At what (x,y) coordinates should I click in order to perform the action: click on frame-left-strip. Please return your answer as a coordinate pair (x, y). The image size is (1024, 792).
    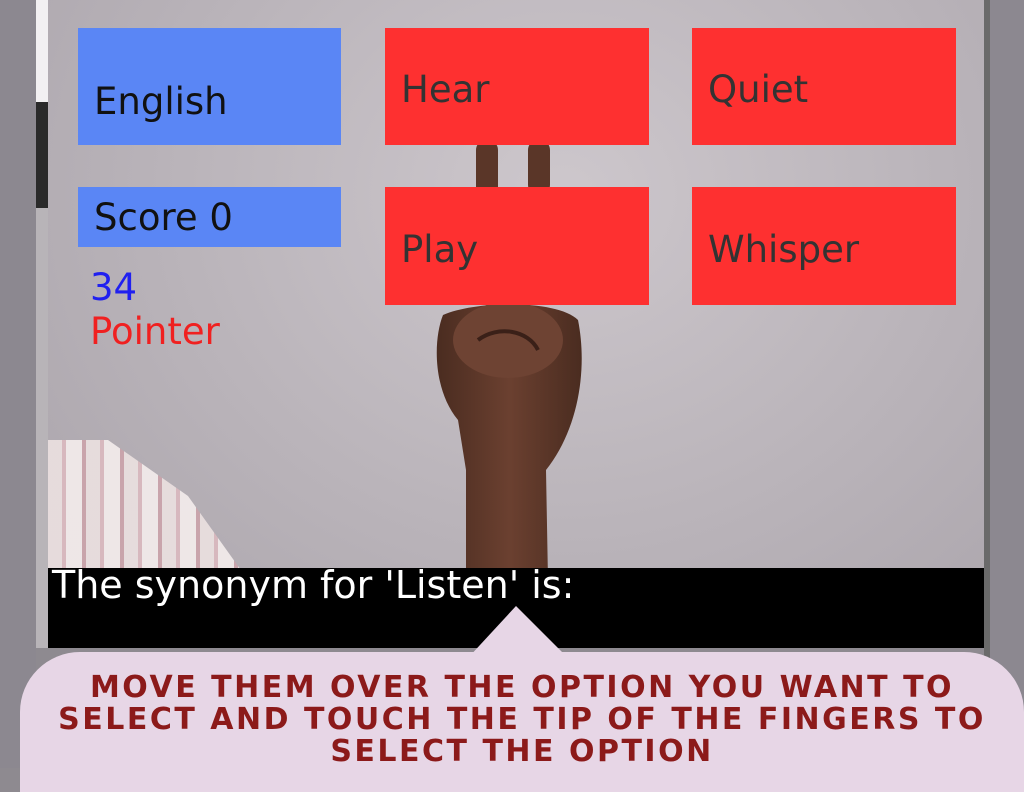
    Looking at the image, I should click on (42, 51).